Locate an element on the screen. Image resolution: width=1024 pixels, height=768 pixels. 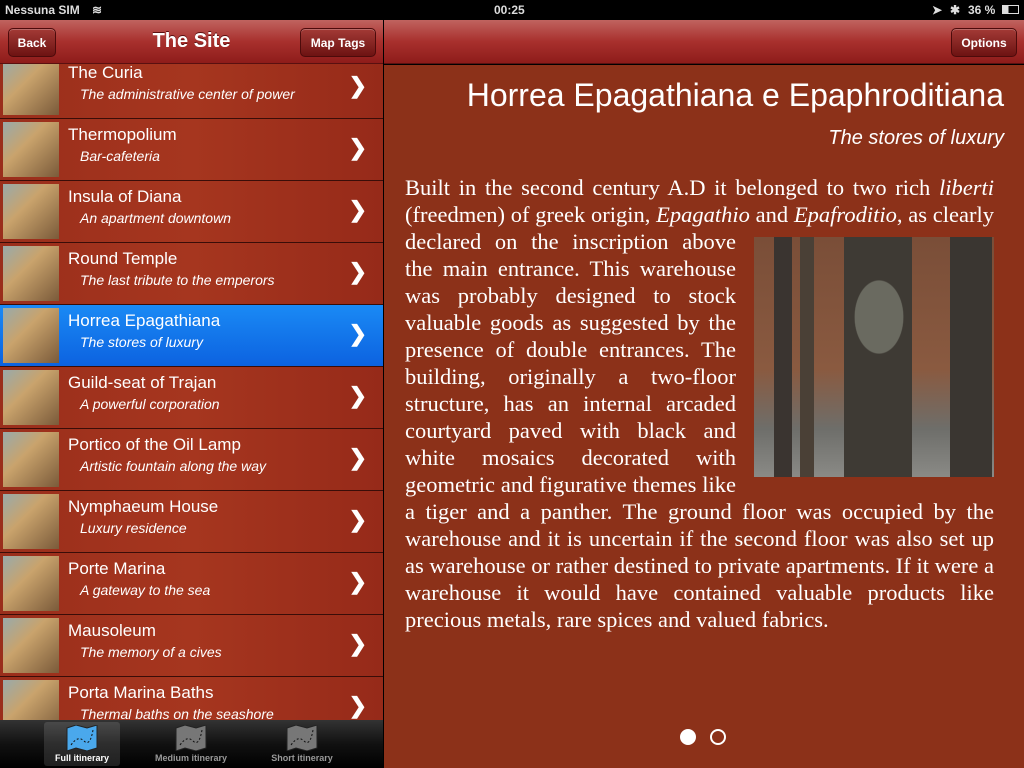
item-title: Thermopolium is located at coordinates (122, 134).